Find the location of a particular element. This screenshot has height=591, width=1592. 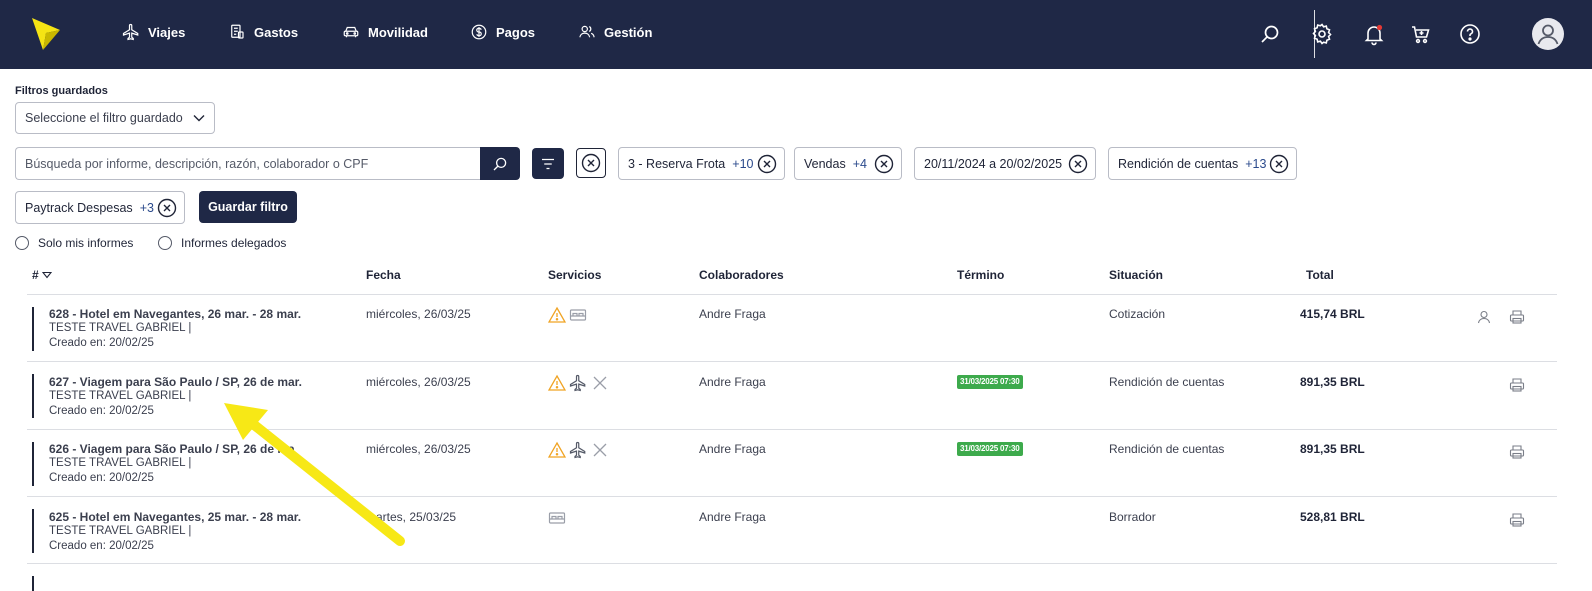

nav-movilidad: Movilidad is located at coordinates (385, 32).